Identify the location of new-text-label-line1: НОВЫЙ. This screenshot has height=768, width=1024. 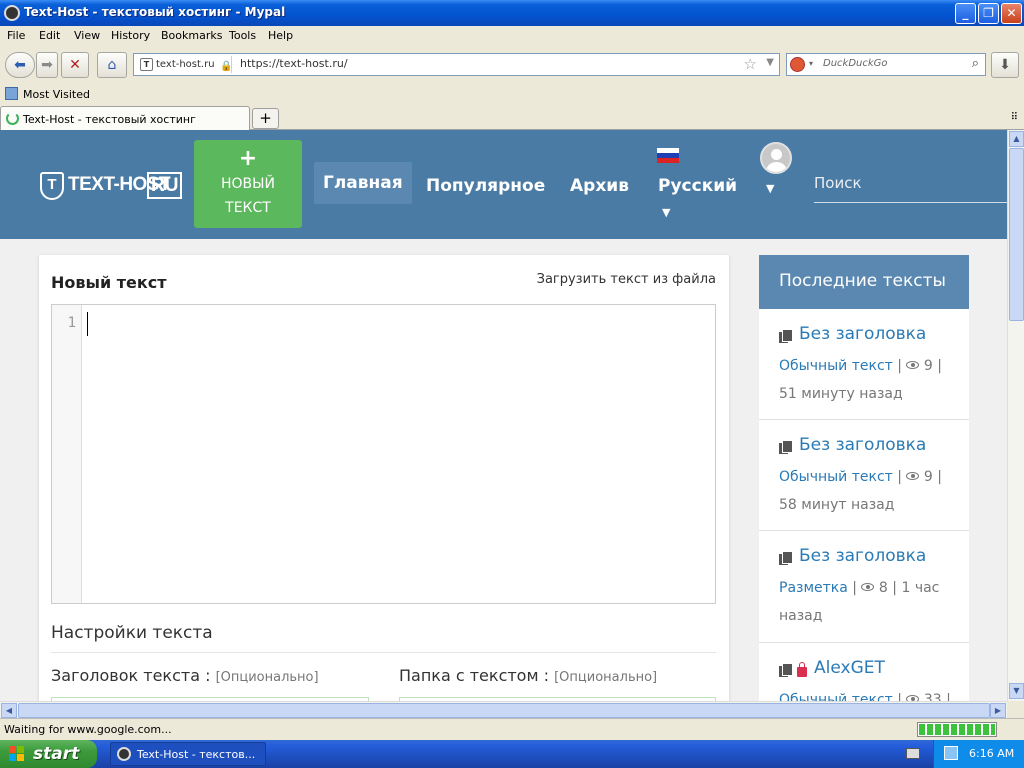
(248, 184).